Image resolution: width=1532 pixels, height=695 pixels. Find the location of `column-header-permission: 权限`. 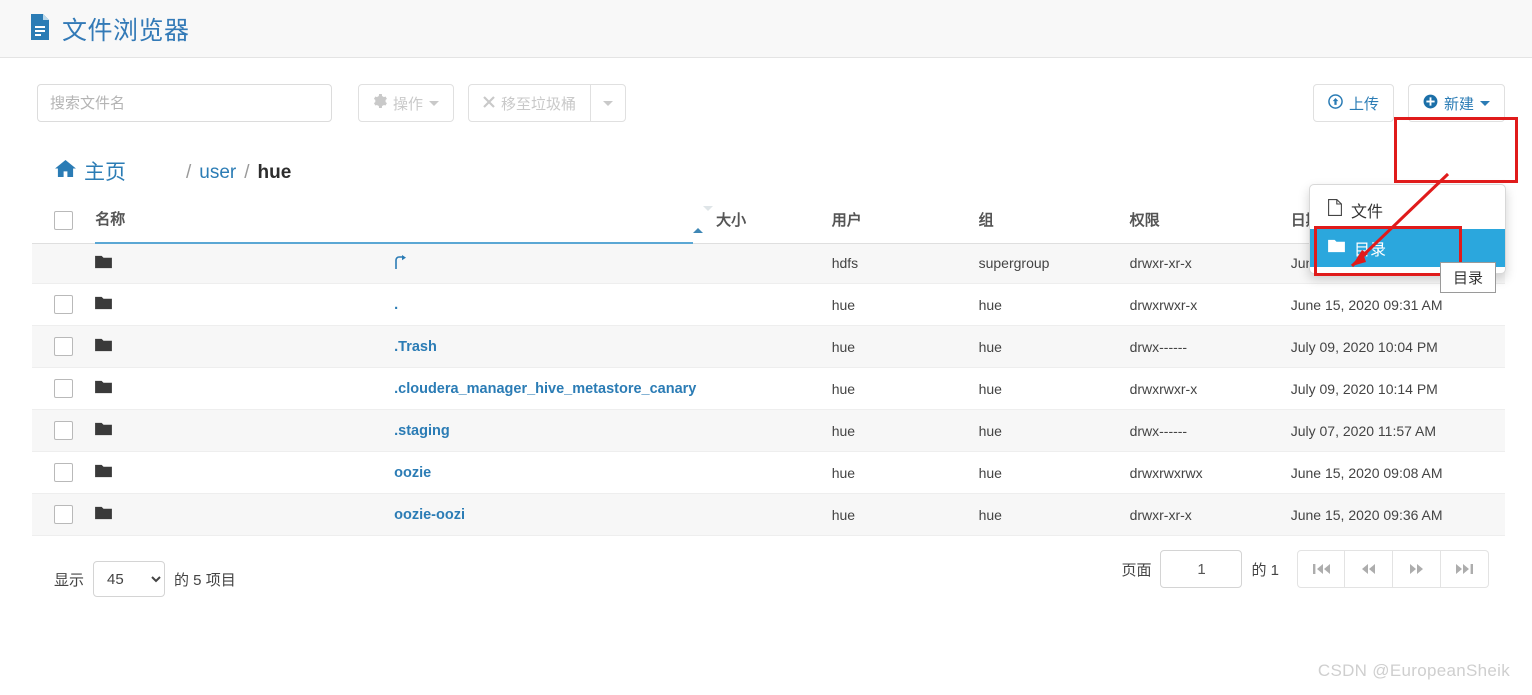

column-header-permission: 权限 is located at coordinates (1210, 220).